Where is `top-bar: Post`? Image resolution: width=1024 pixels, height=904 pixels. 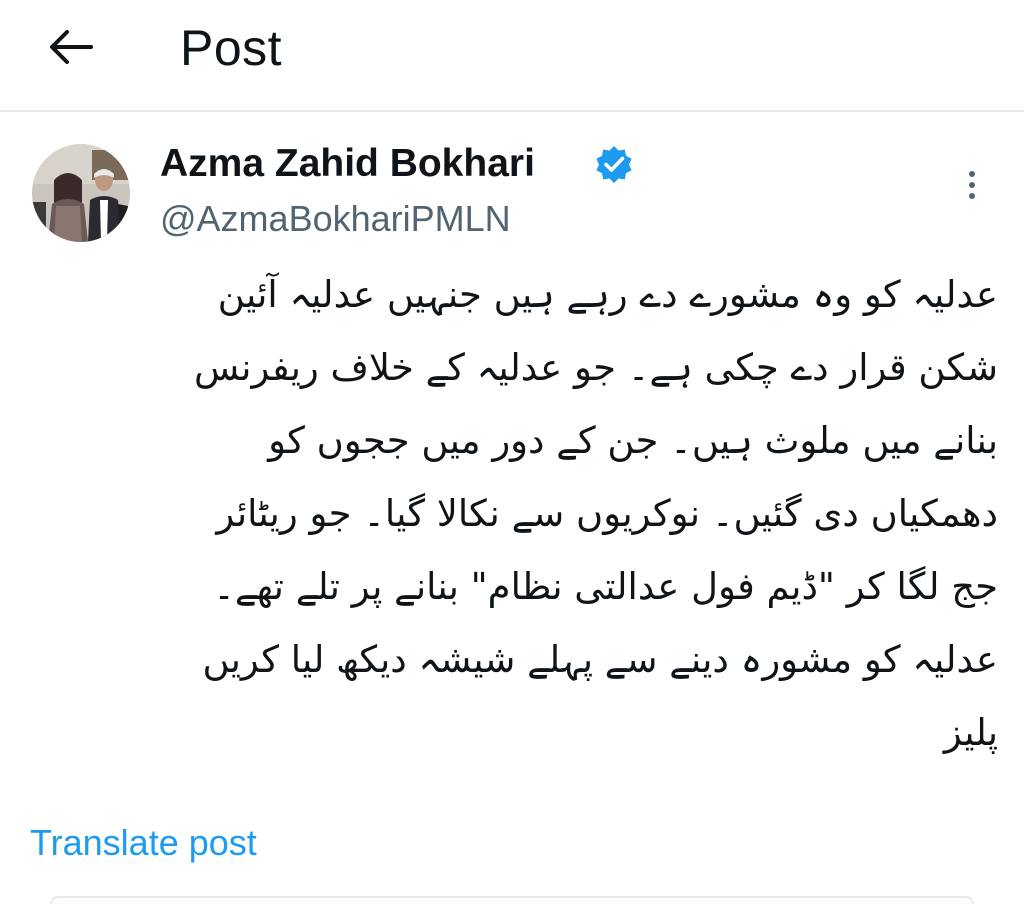
top-bar: Post is located at coordinates (512, 56).